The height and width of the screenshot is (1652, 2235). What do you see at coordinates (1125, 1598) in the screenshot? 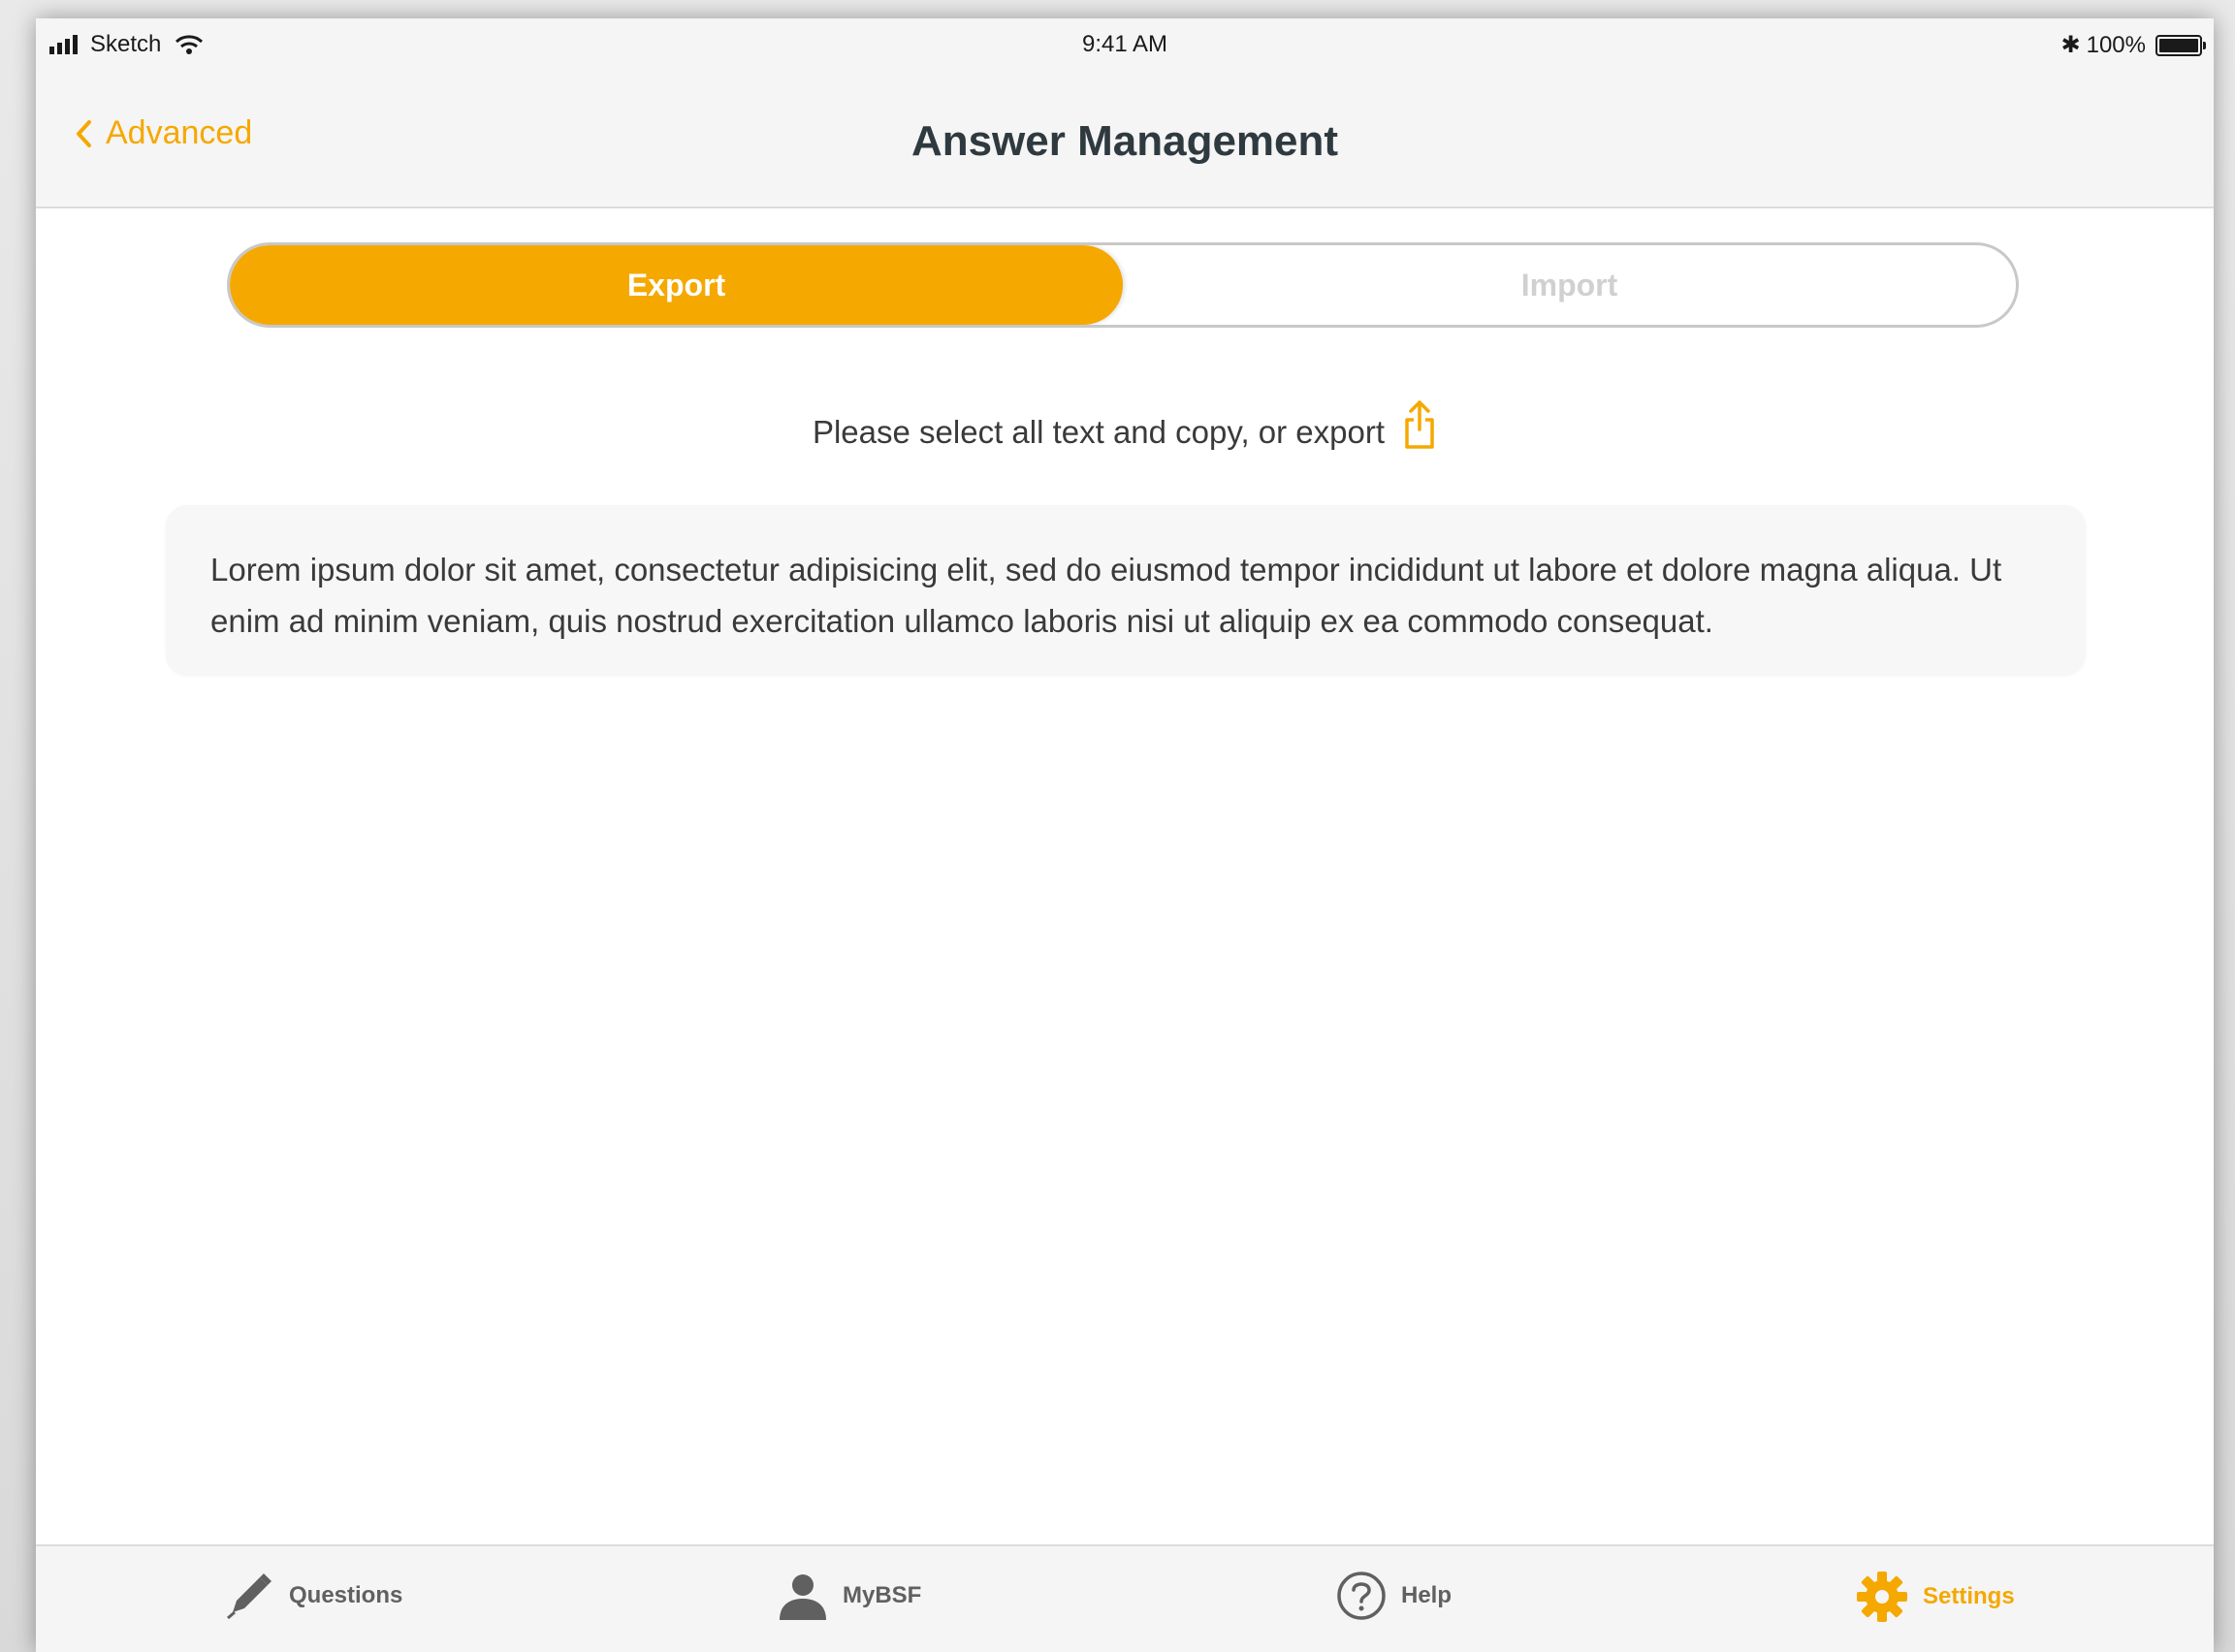
I see `tab-bar: Questions MyBSF Help Settings` at bounding box center [1125, 1598].